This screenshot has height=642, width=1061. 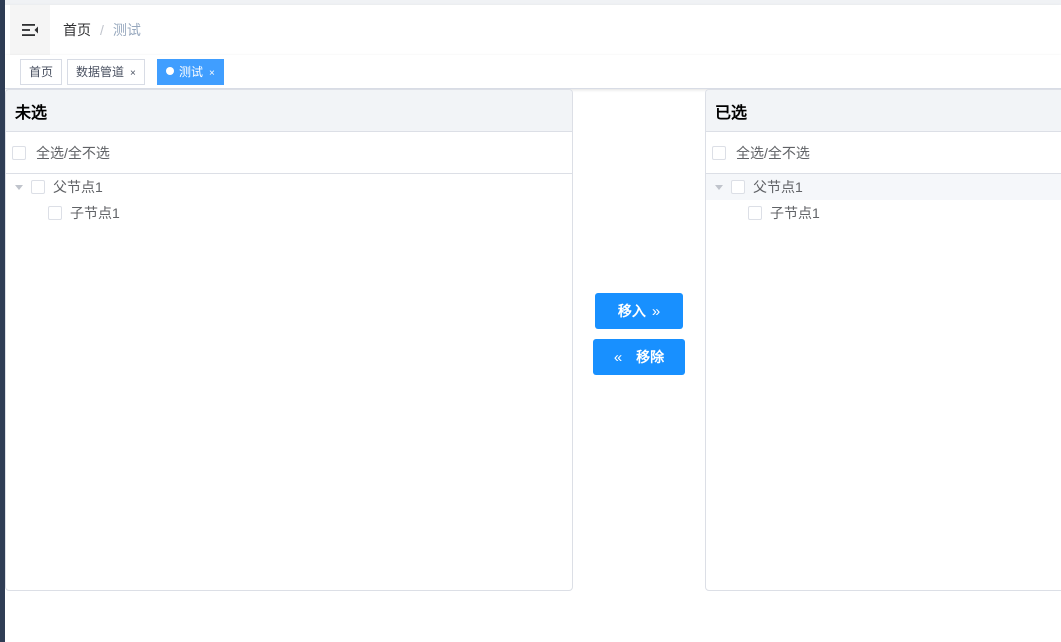 I want to click on tag-data-pipeline: 数据管道 ×, so click(x=106, y=72).